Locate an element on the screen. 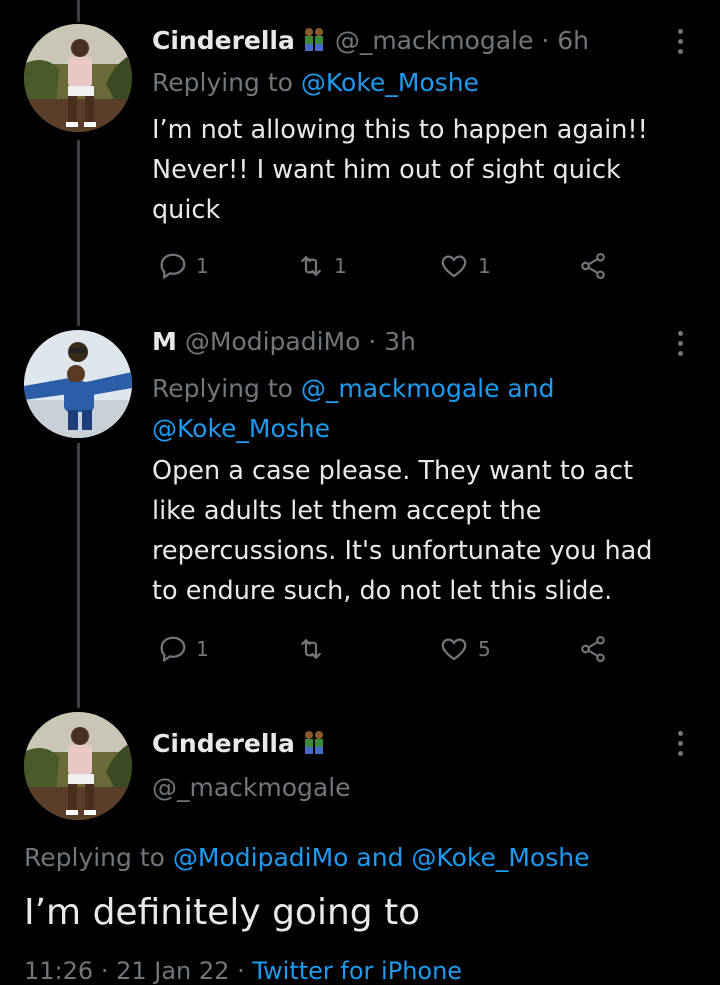  tweet-meta: 11:26 · 21 Jan 22 · Twitter for iPhone is located at coordinates (243, 971).